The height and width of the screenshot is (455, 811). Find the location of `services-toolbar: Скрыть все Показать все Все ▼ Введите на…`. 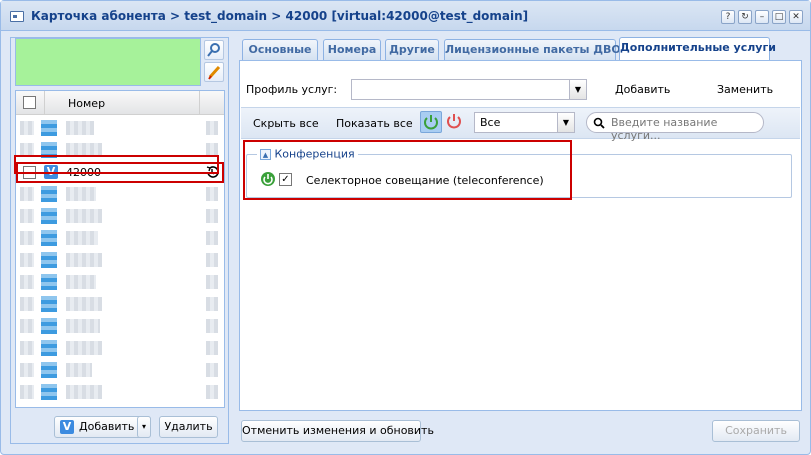

services-toolbar: Скрыть все Показать все Все ▼ Введите на… is located at coordinates (520, 124).